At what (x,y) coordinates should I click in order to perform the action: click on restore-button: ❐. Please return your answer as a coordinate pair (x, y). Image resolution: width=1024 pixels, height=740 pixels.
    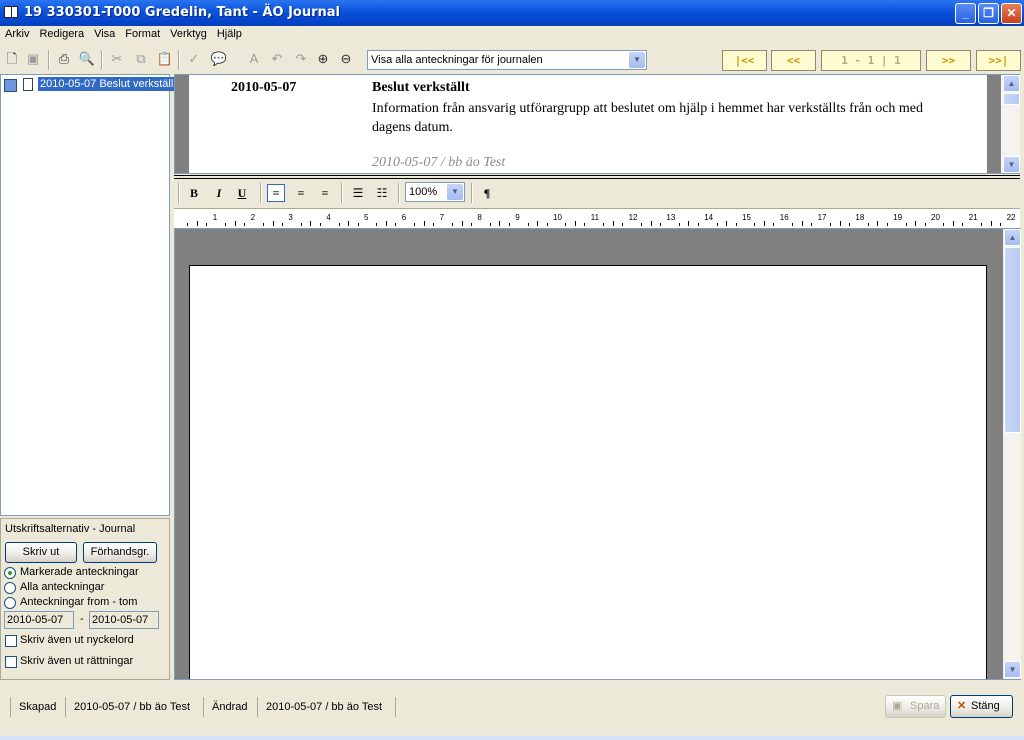
    Looking at the image, I should click on (988, 13).